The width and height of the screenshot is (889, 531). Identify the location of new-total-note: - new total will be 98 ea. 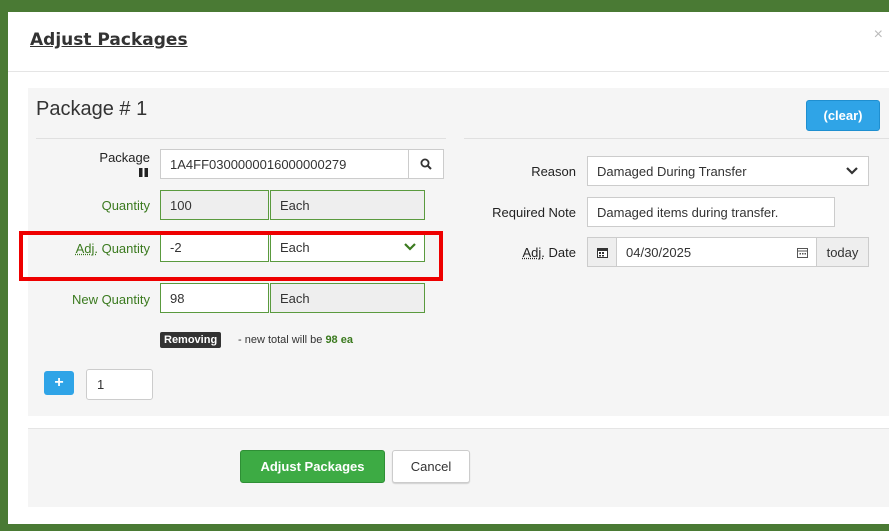
(295, 340).